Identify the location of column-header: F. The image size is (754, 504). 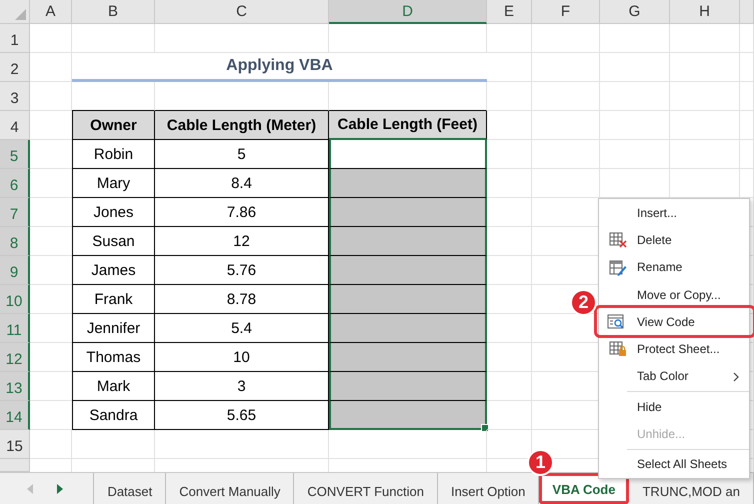
(566, 12).